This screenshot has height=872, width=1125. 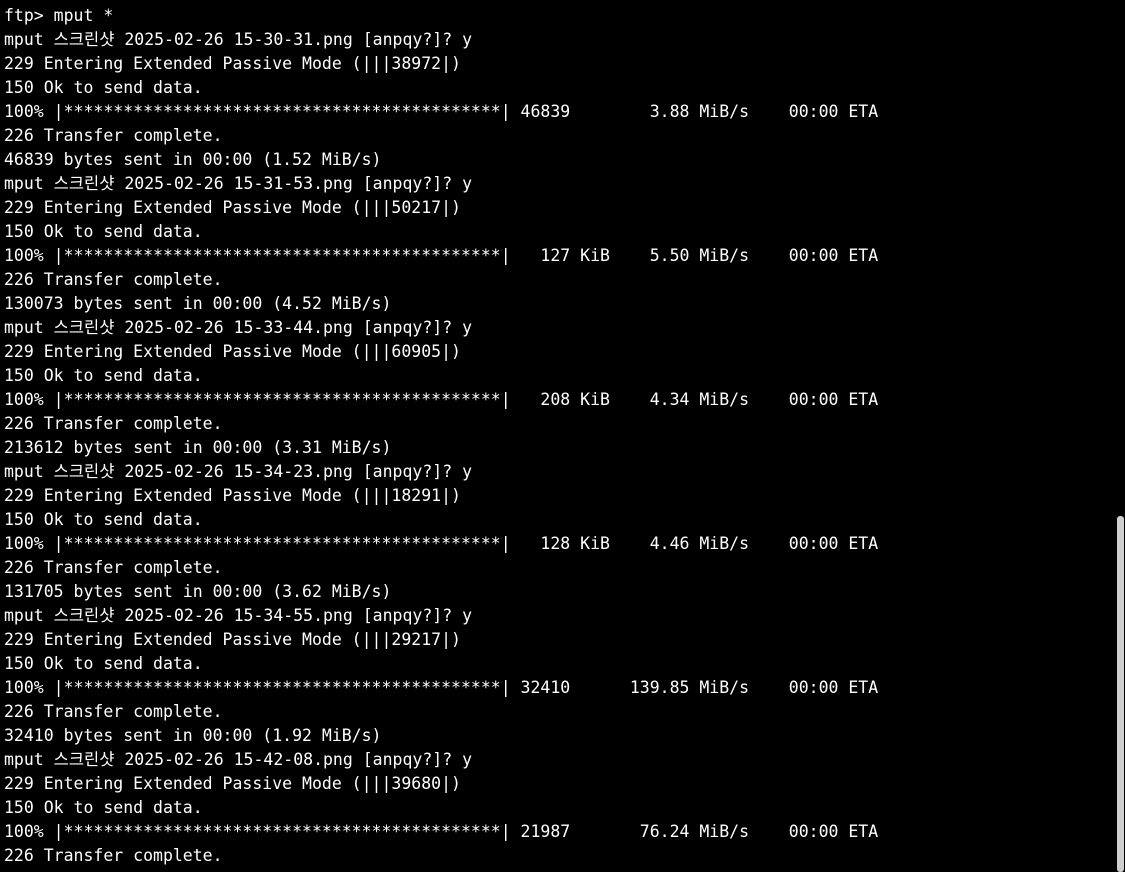 What do you see at coordinates (198, 447) in the screenshot?
I see `terminal-line: 213612 bytes sent in 00:00 (3.31 MiB/s)` at bounding box center [198, 447].